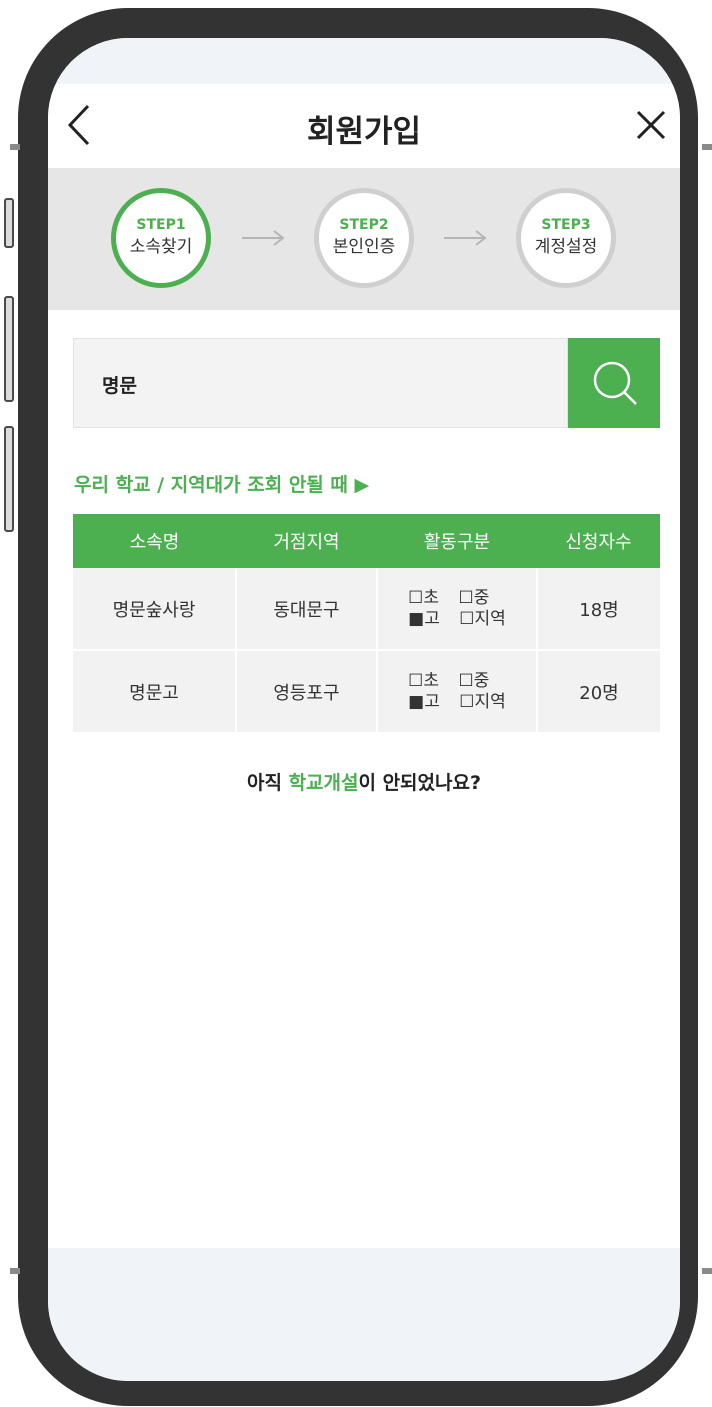 This screenshot has height=1407, width=712. I want to click on close-icon, so click(651, 125).